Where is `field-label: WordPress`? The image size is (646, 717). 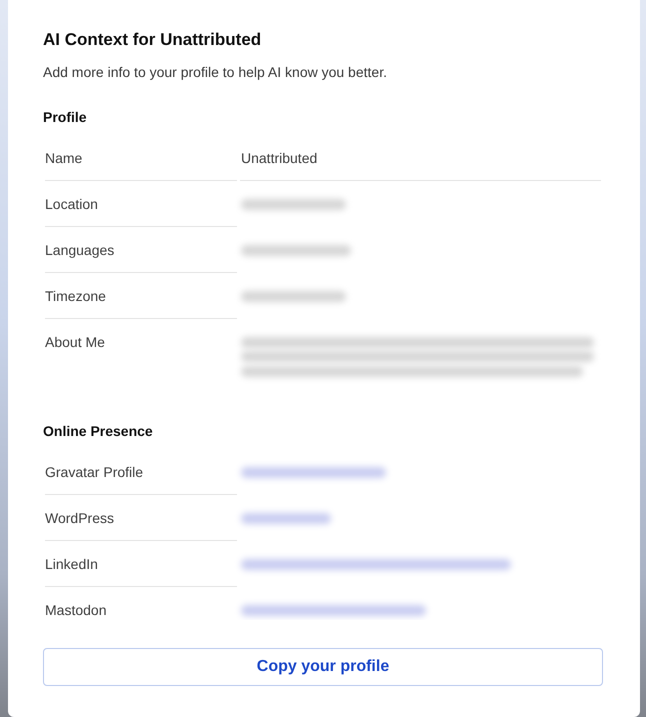 field-label: WordPress is located at coordinates (79, 518).